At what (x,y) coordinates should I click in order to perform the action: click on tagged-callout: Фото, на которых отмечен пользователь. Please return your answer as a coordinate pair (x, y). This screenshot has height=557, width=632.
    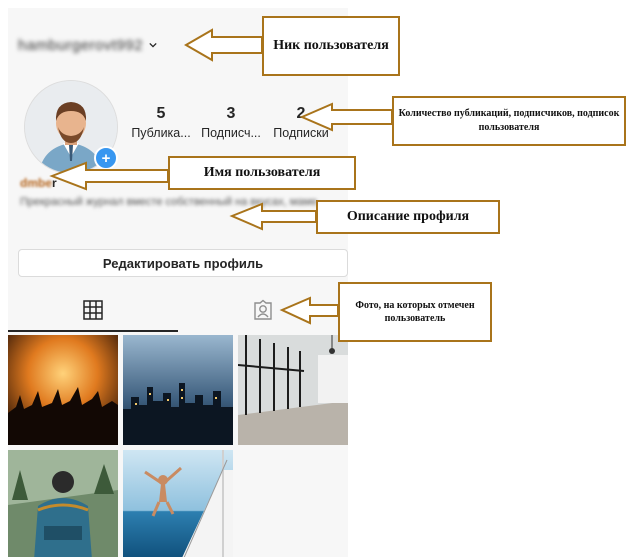
    Looking at the image, I should click on (415, 312).